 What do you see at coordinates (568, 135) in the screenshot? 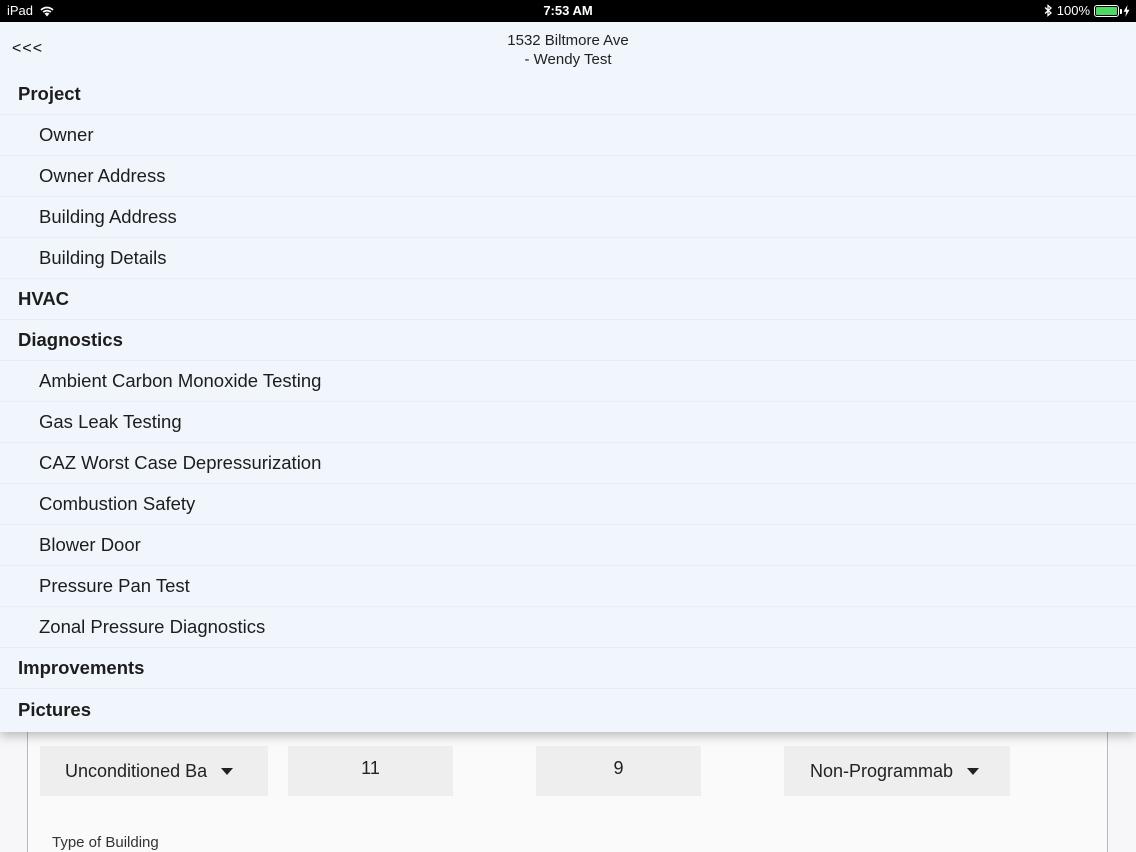
I see `menu-item-owner: Owner` at bounding box center [568, 135].